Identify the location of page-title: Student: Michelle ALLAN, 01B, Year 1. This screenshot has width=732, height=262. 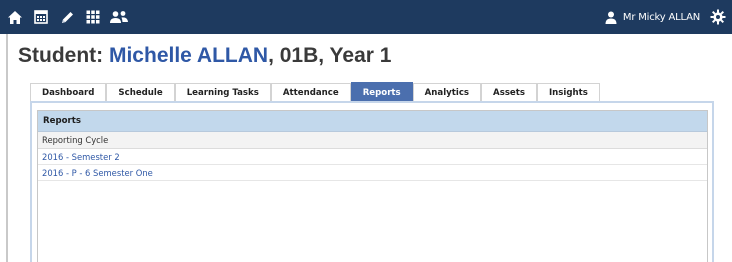
(204, 56).